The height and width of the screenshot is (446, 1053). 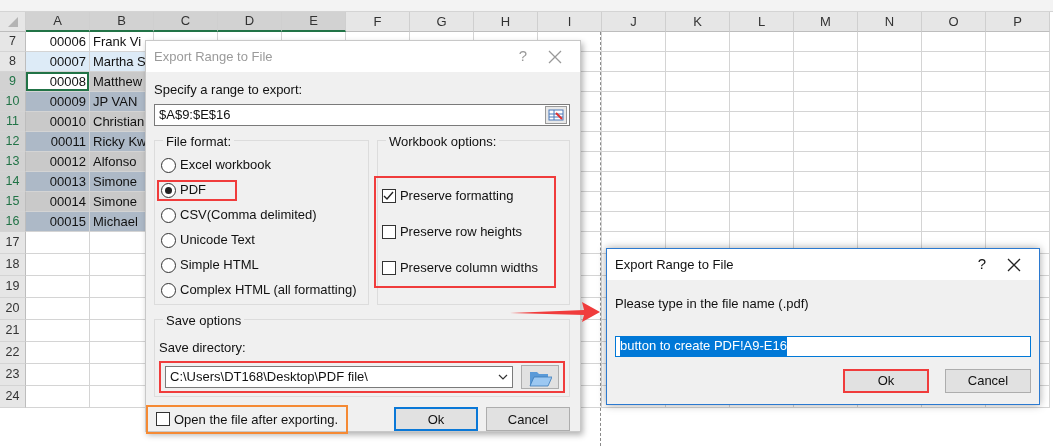 I want to click on field-label: Specify a range to export:, so click(x=229, y=90).